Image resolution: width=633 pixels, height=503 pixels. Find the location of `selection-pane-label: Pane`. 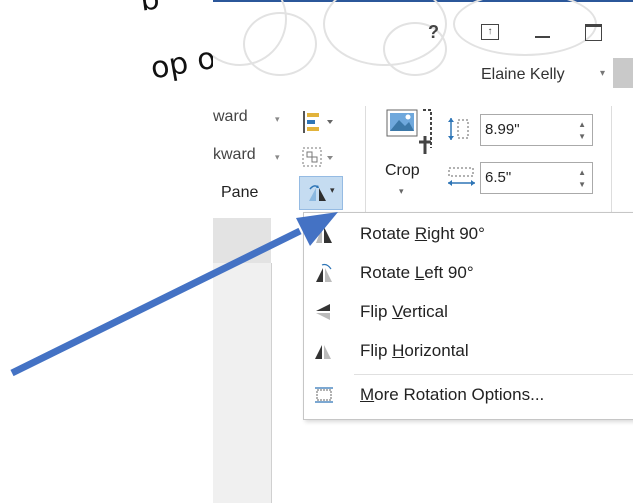

selection-pane-label: Pane is located at coordinates (240, 192).